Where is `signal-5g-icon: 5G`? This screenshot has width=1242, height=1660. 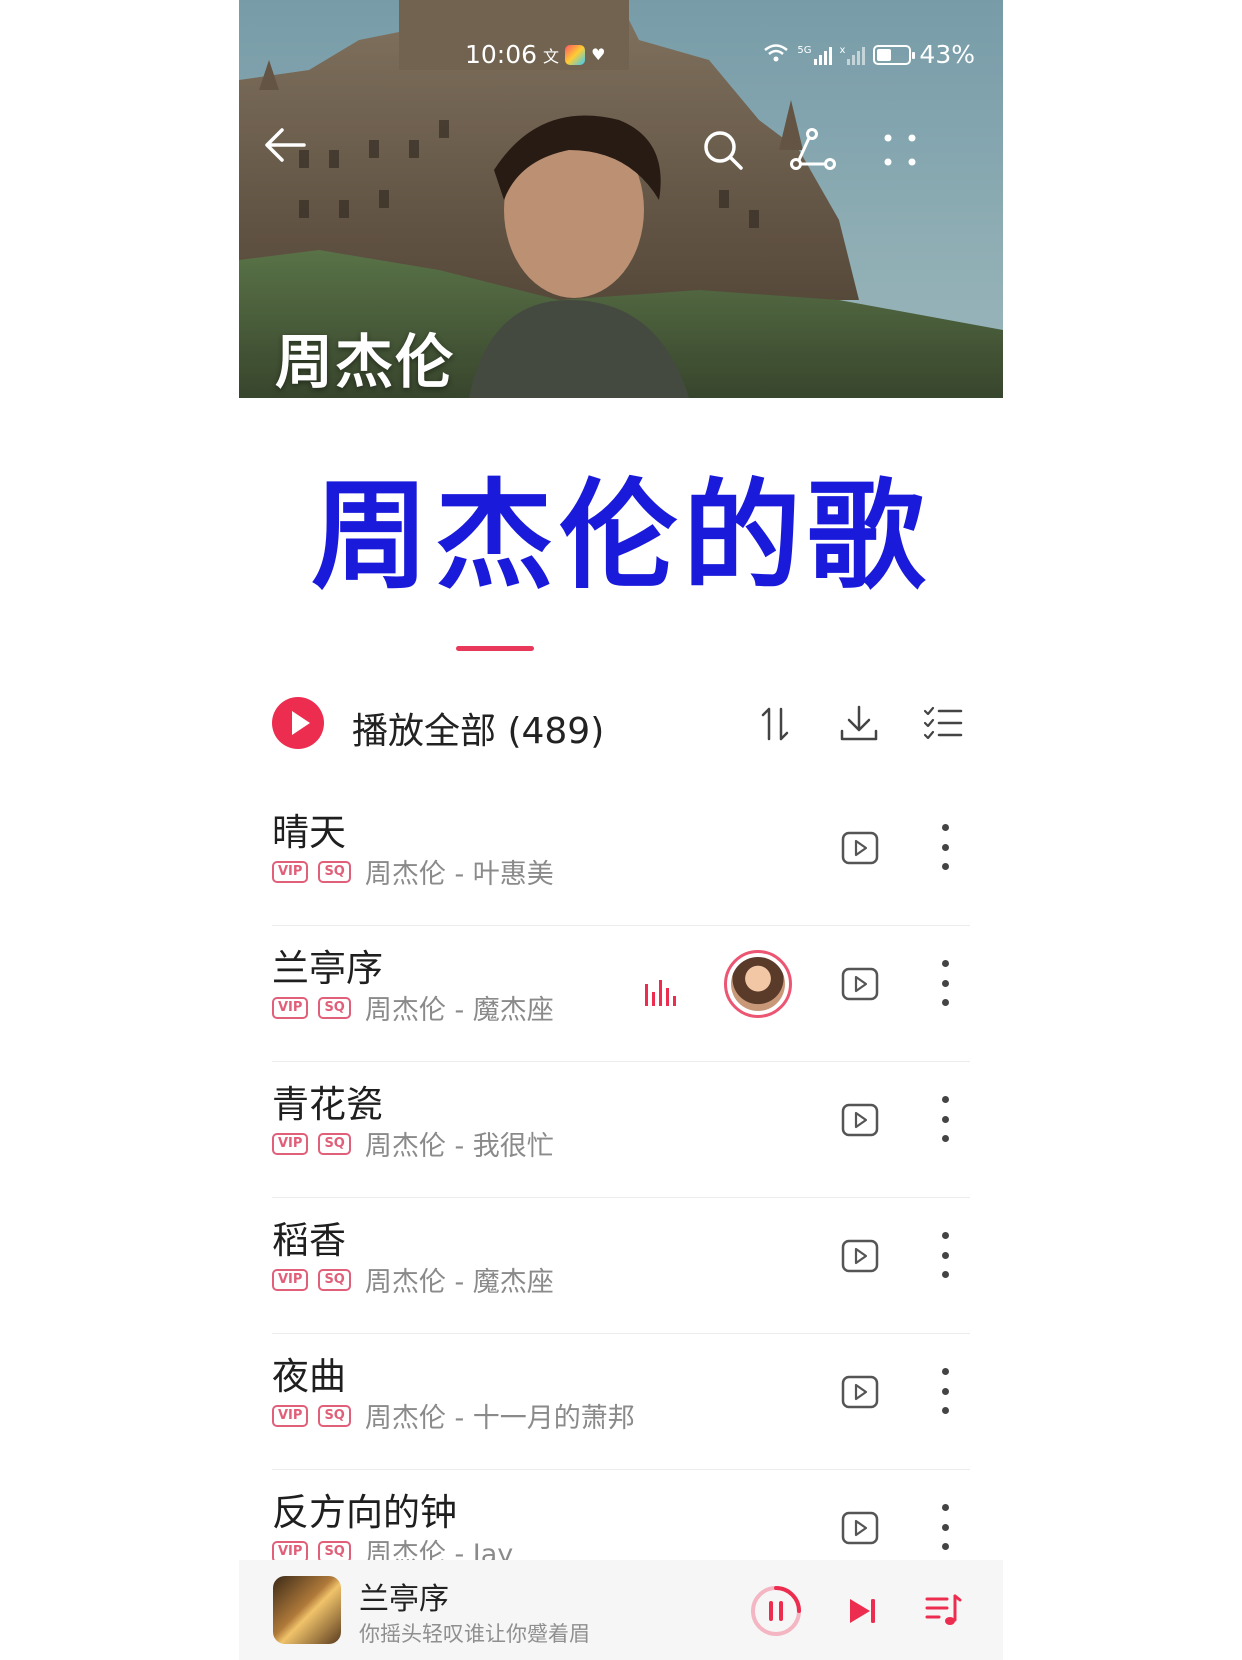 signal-5g-icon: 5G is located at coordinates (814, 54).